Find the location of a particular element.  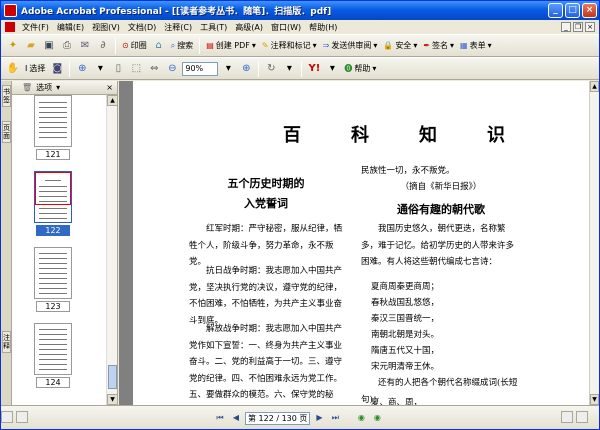

snapshot-icon: ◙ is located at coordinates (57, 69).